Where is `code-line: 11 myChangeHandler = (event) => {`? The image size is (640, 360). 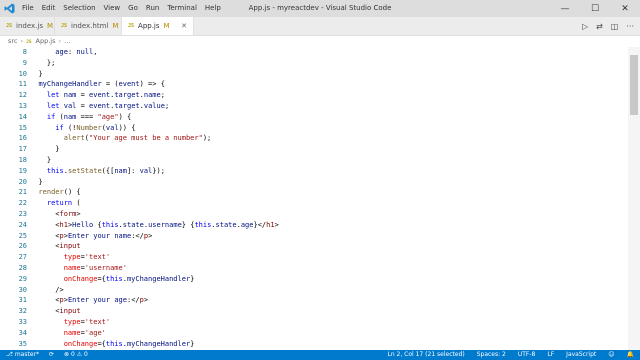 code-line: 11 myChangeHandler = (event) => { is located at coordinates (310, 84).